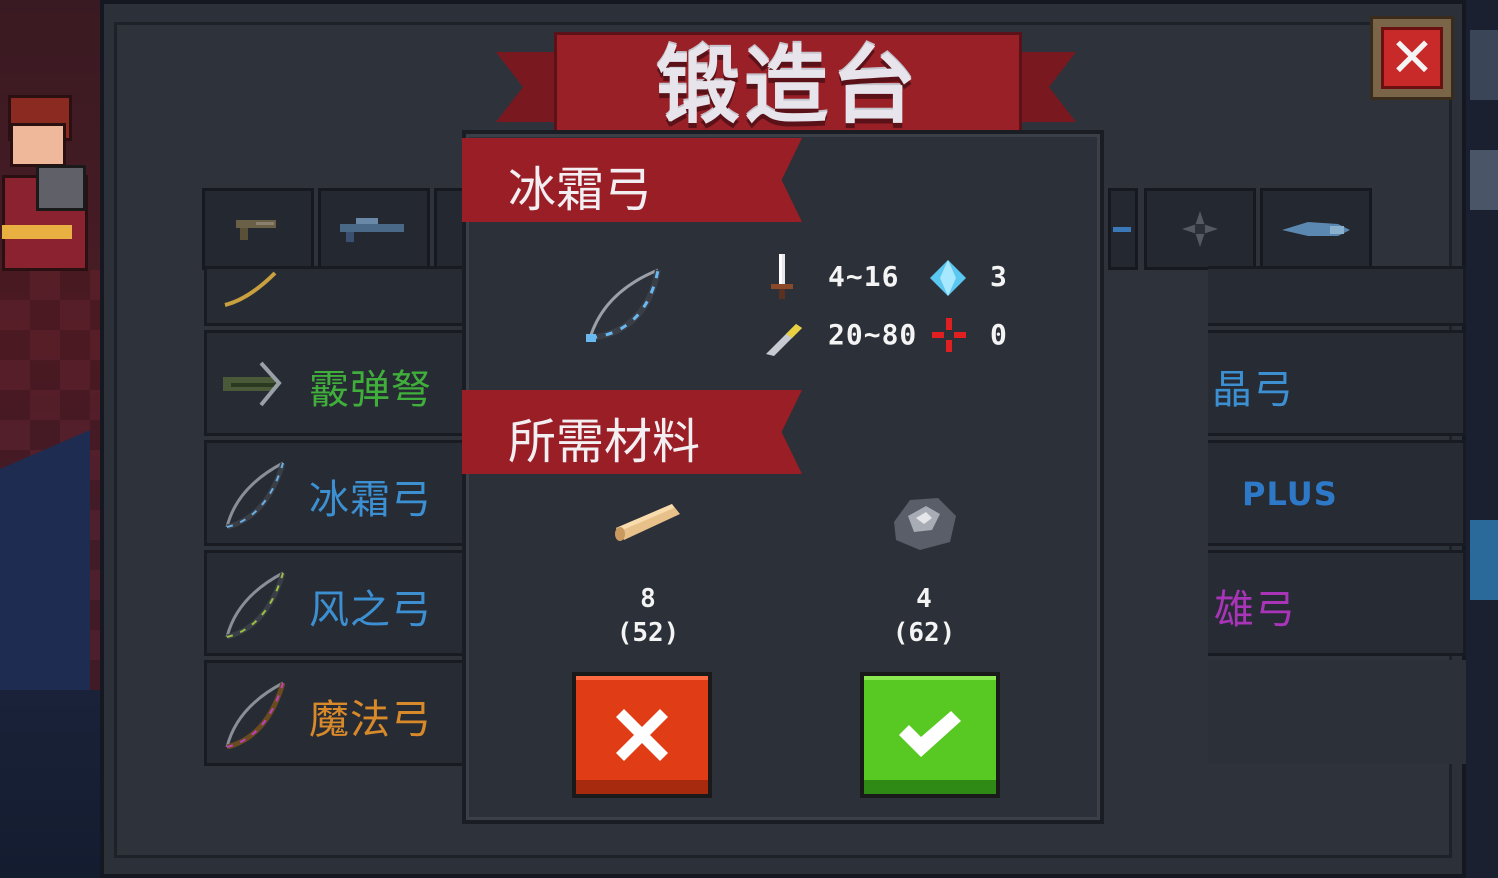  I want to click on energy-cost-value: 3, so click(999, 276).